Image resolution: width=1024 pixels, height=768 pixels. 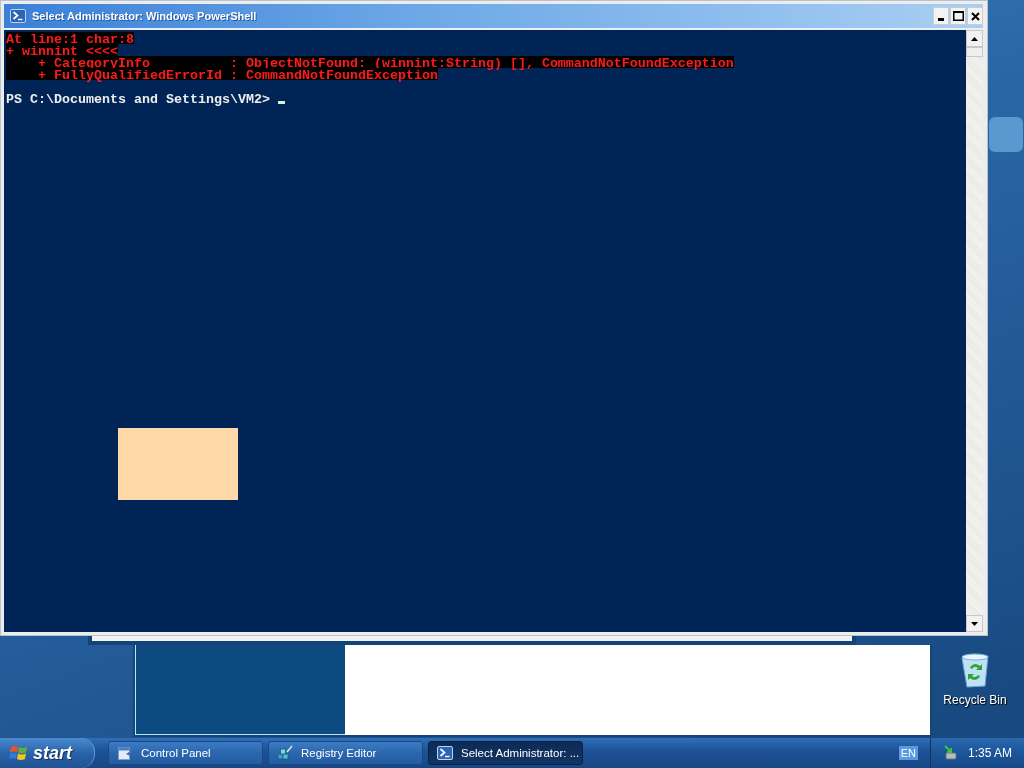 What do you see at coordinates (345, 753) in the screenshot?
I see `taskbar-button: Registry Editor` at bounding box center [345, 753].